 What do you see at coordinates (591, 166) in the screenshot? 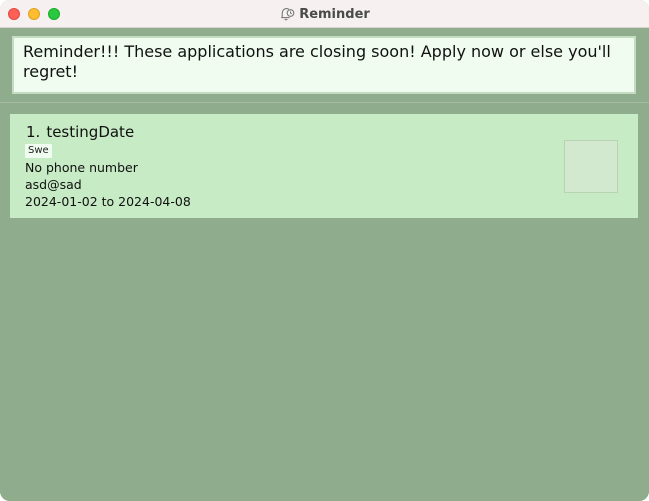
I see `application-thumbnail` at bounding box center [591, 166].